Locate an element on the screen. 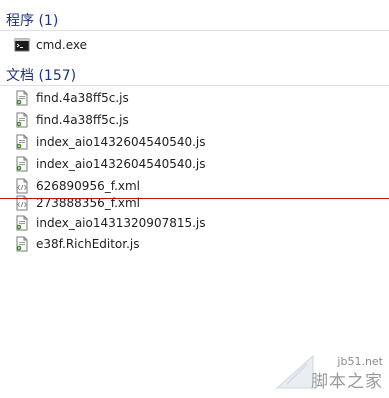  programs-header-divider is located at coordinates (194, 30).